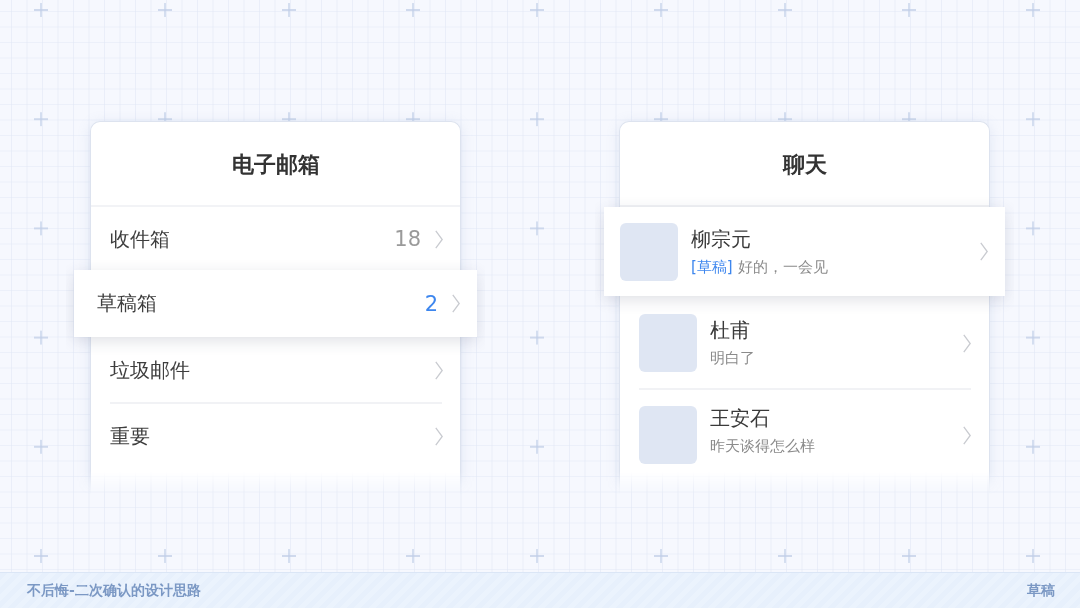 The image size is (1080, 608). Describe the element at coordinates (407, 239) in the screenshot. I see `unread-count: 18` at that location.